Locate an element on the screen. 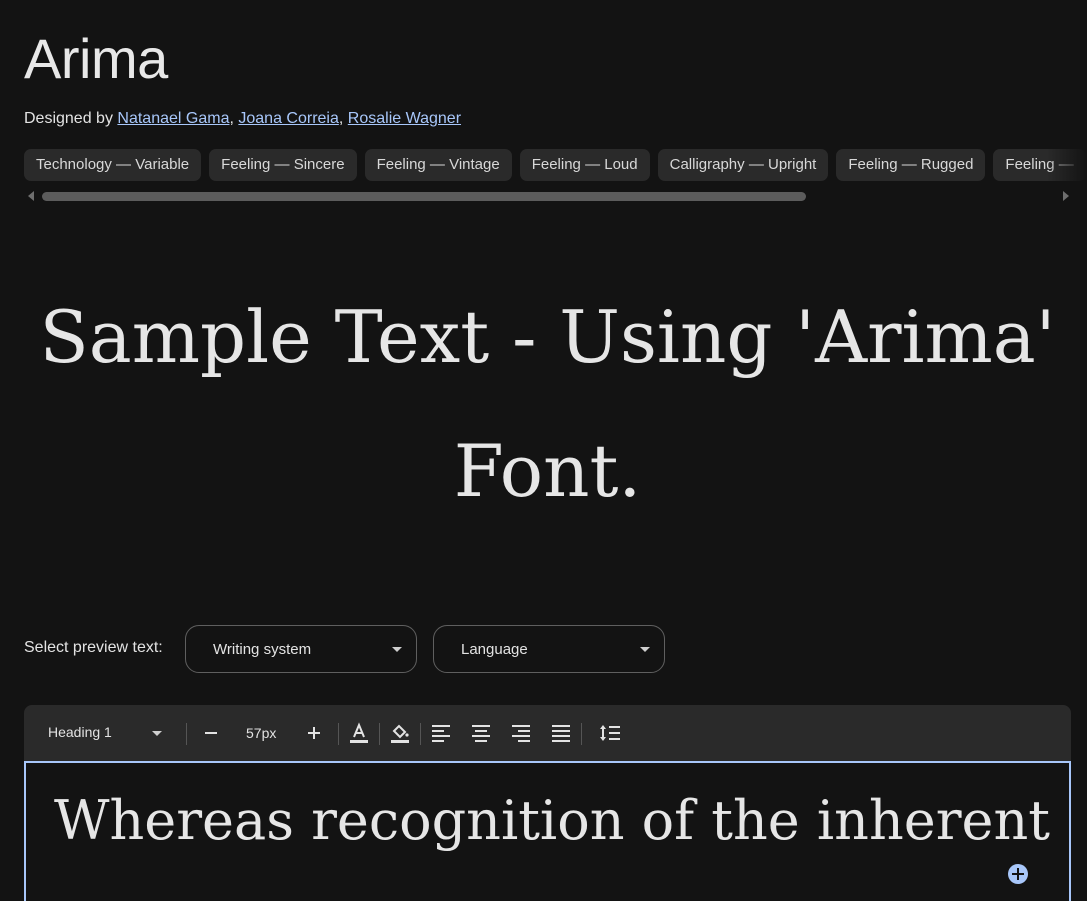 This screenshot has width=1087, height=901. tag-chip: Feeling — Rugged is located at coordinates (911, 165).